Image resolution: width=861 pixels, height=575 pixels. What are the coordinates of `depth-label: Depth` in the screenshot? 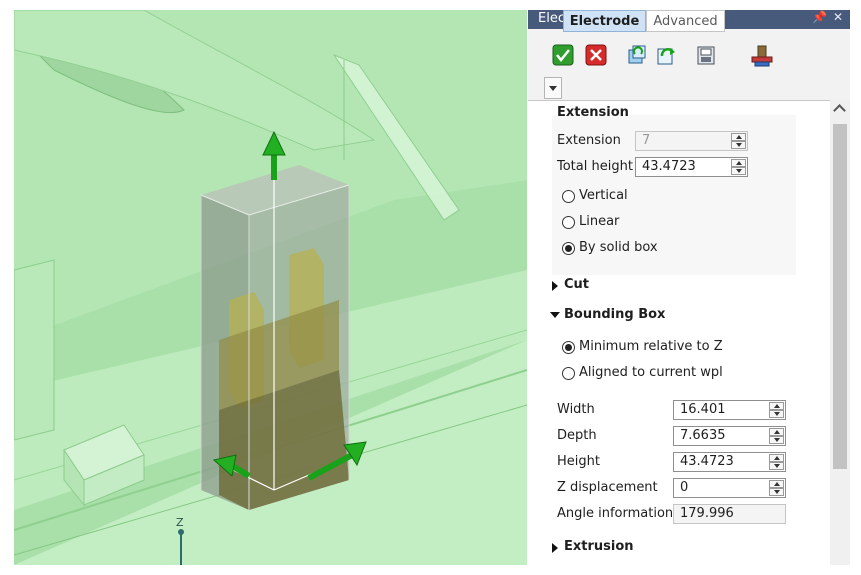 It's located at (577, 435).